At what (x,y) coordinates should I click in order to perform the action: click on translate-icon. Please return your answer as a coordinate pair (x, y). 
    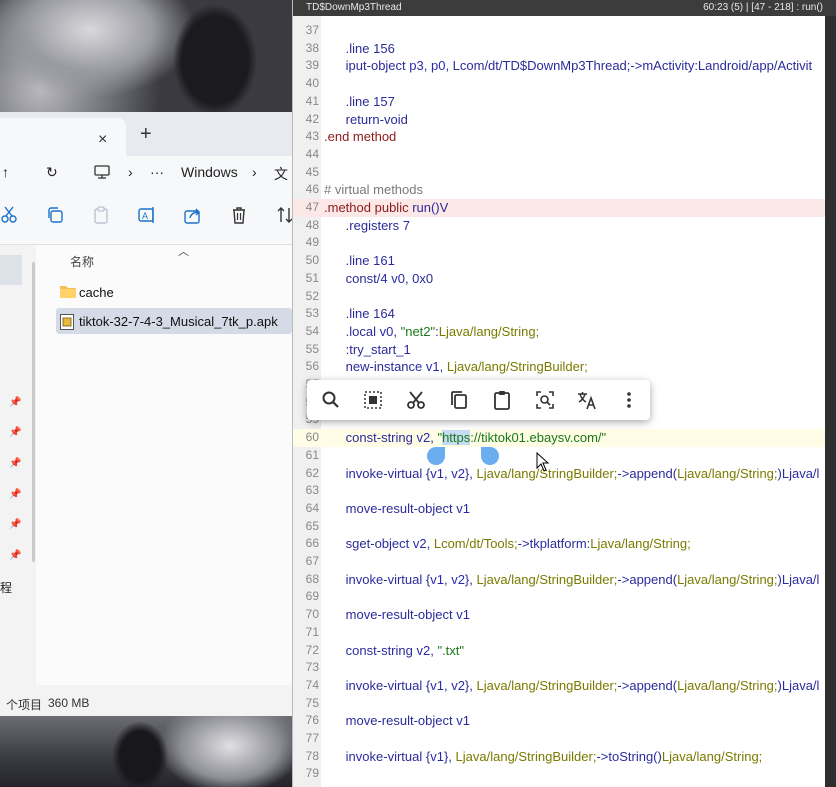
    Looking at the image, I should click on (587, 400).